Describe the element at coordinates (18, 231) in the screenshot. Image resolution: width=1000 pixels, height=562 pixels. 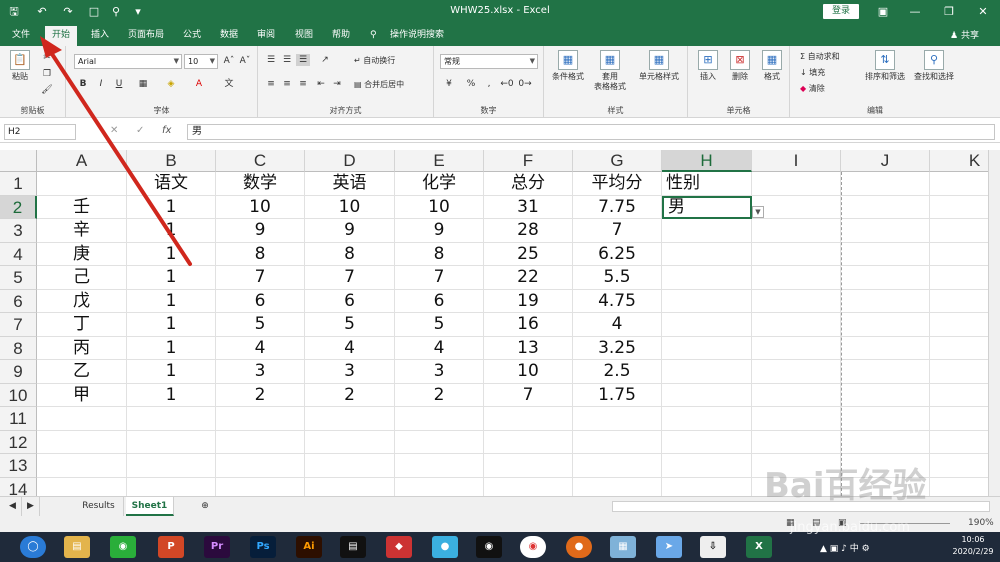
I see `row-header-3: 3` at that location.